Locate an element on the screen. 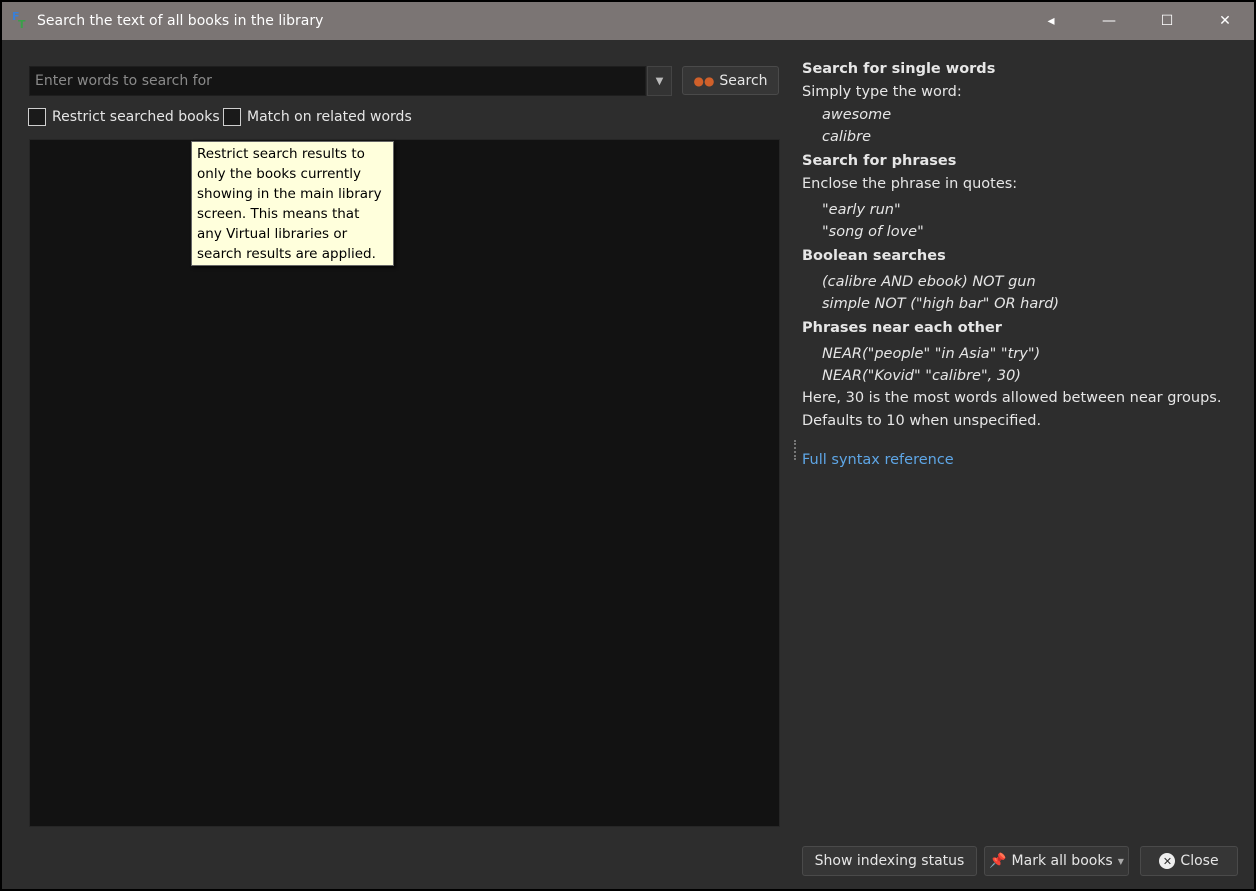 Image resolution: width=1256 pixels, height=891 pixels. splitter-handle is located at coordinates (795, 450).